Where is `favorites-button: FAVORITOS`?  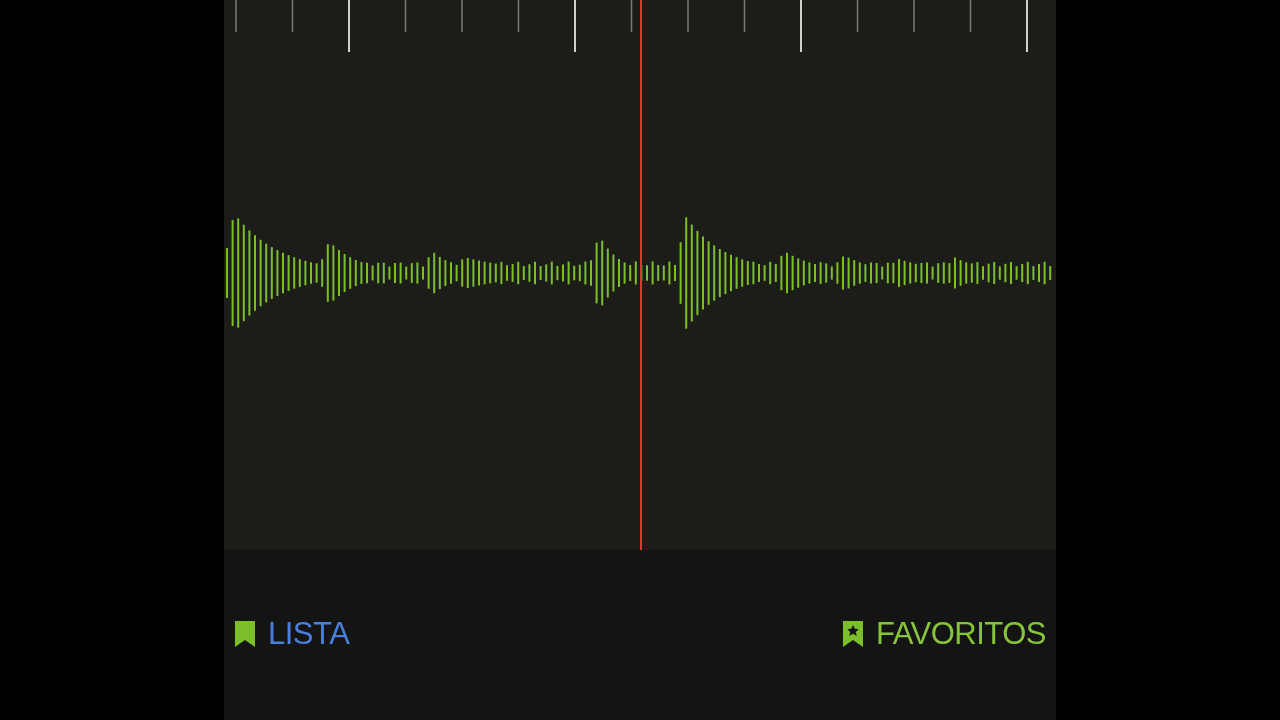
favorites-button: FAVORITOS is located at coordinates (943, 634).